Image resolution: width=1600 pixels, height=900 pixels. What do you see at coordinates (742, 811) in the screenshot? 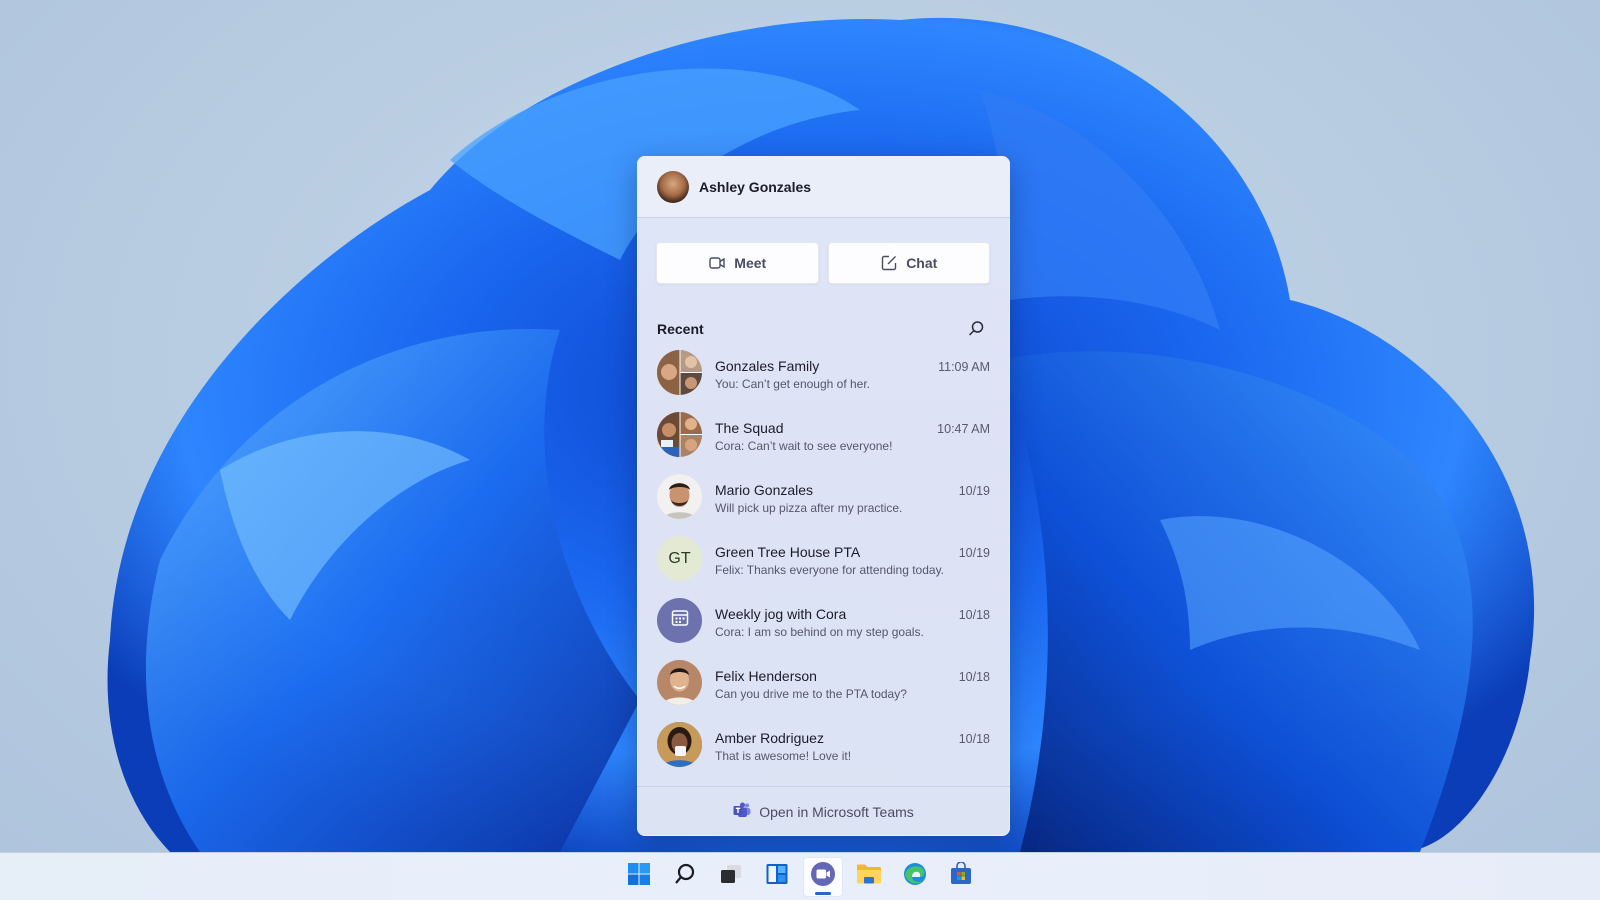
I see `teams-icon` at bounding box center [742, 811].